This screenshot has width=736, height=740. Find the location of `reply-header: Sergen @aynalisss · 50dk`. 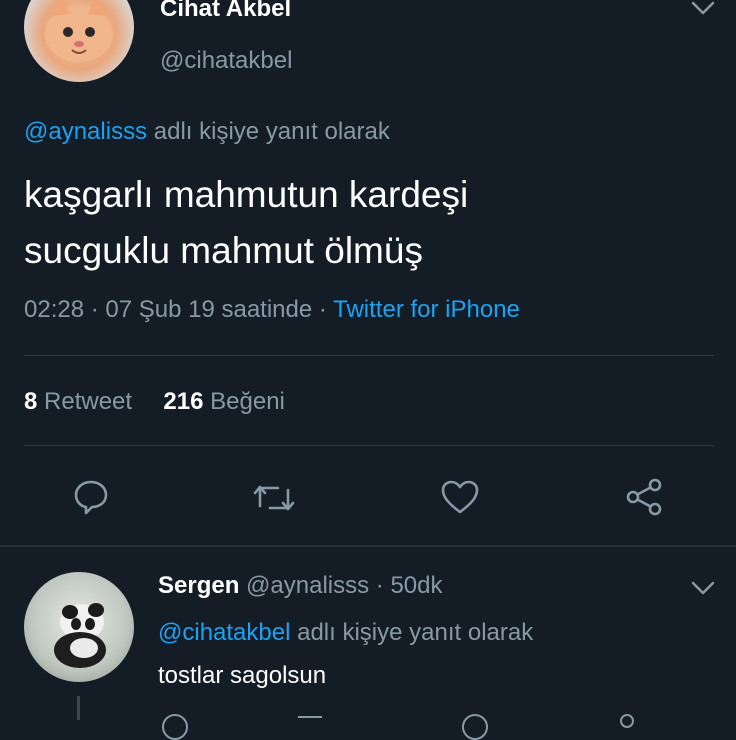

reply-header: Sergen @aynalisss · 50dk is located at coordinates (300, 585).